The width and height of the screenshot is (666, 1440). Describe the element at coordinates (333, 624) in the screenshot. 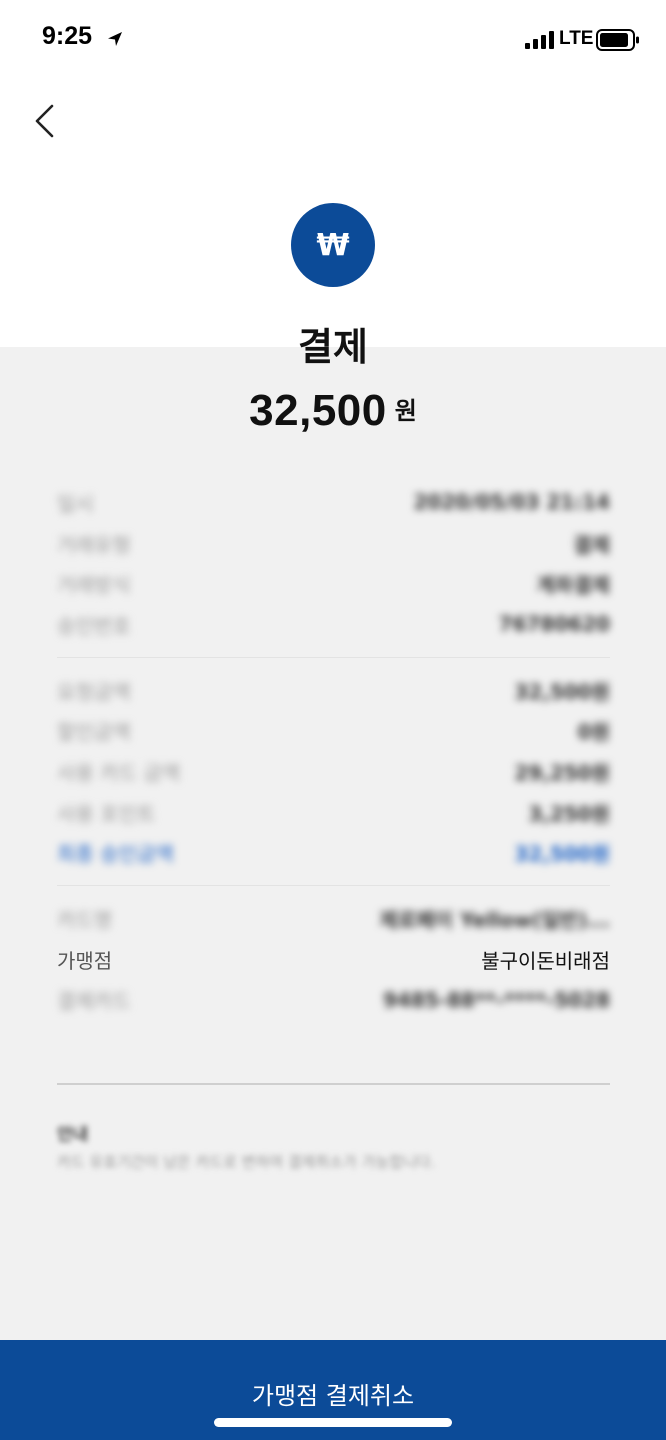

I see `detail-row-approval-number: 승인번호 76780620` at that location.